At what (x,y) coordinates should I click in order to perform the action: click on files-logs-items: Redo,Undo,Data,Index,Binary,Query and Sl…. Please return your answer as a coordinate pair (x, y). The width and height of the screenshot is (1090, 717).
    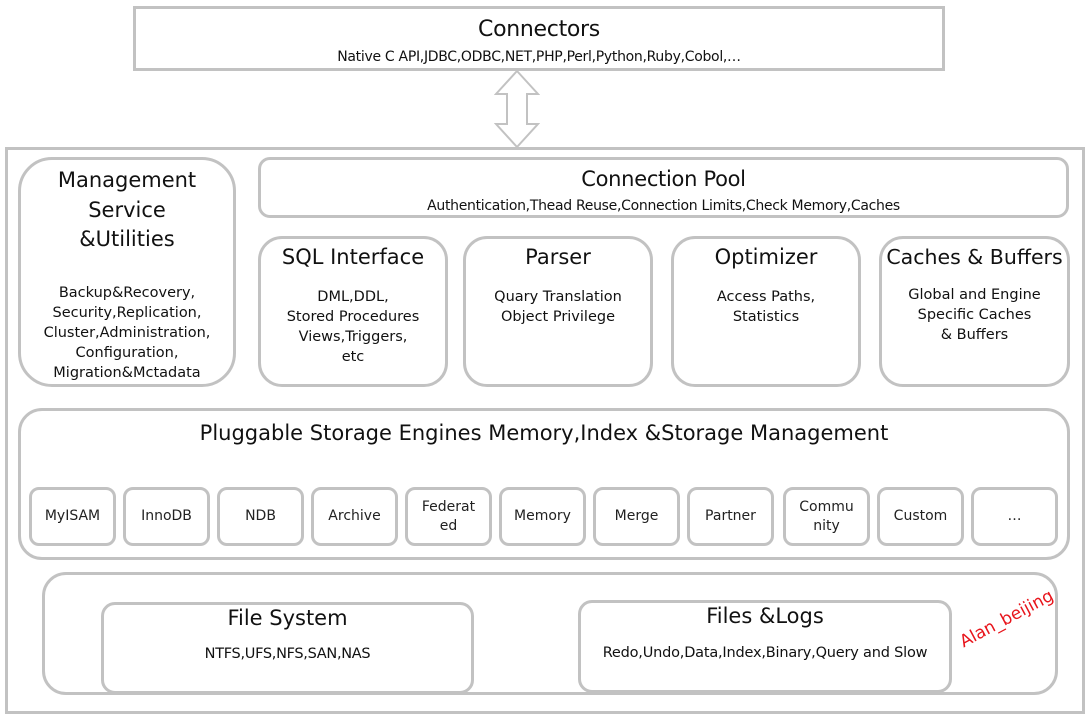
    Looking at the image, I should click on (765, 653).